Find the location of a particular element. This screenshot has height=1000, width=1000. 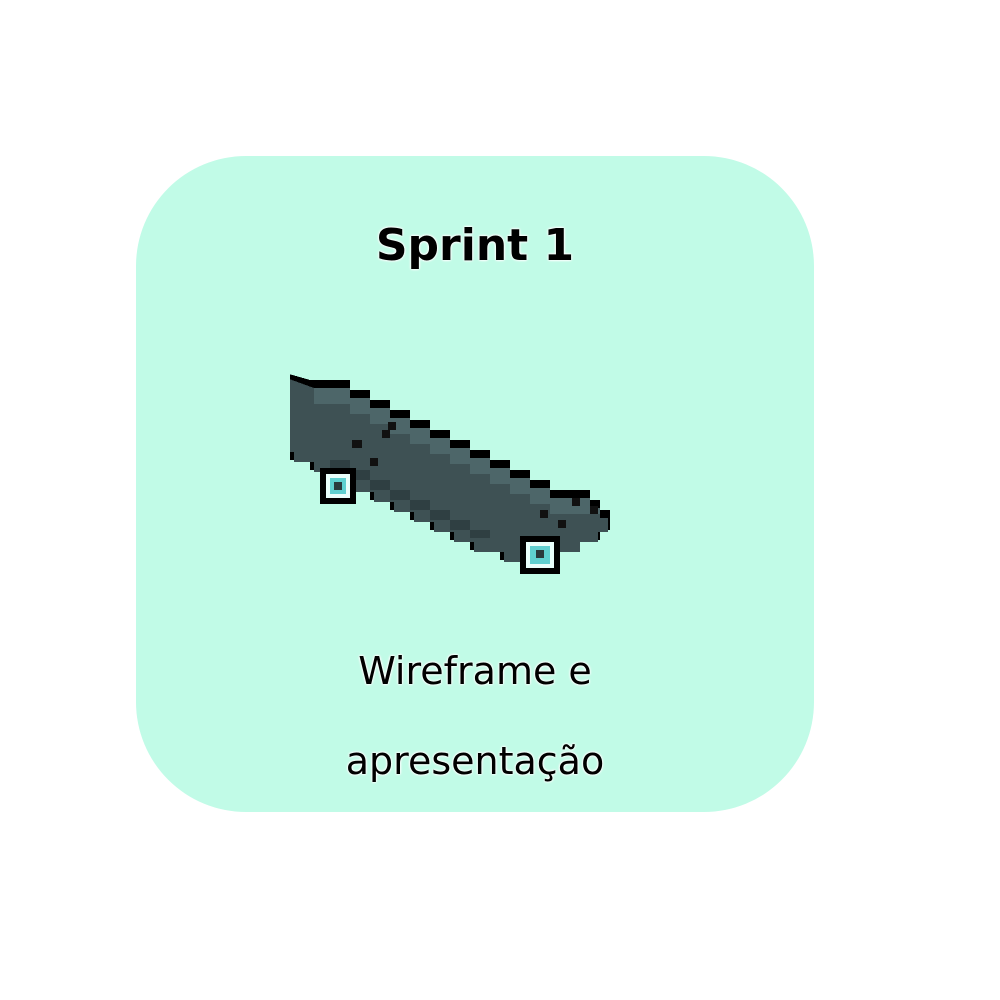

skateboard-icon is located at coordinates (450, 472).